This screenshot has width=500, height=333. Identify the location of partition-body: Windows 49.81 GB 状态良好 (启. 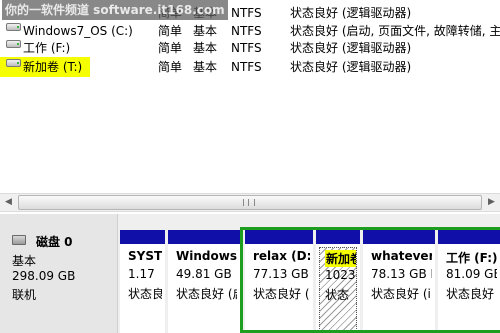
(204, 289).